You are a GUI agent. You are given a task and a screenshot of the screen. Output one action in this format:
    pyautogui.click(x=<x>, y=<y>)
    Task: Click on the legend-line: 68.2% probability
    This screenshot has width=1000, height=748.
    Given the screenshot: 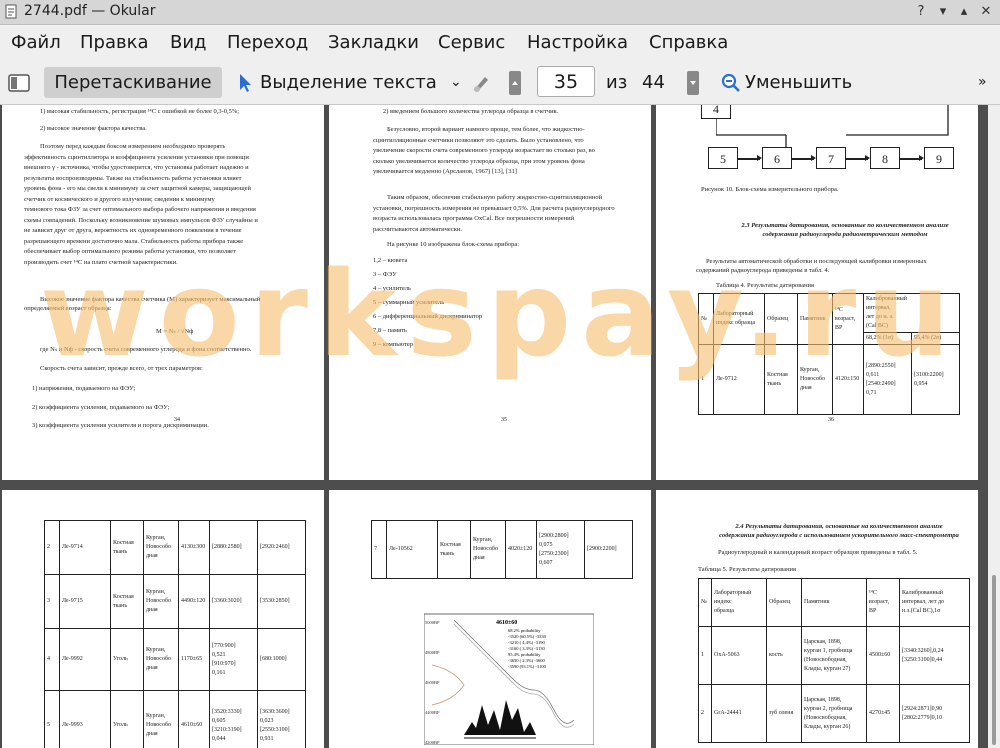 What is the action you would take?
    pyautogui.click(x=524, y=630)
    